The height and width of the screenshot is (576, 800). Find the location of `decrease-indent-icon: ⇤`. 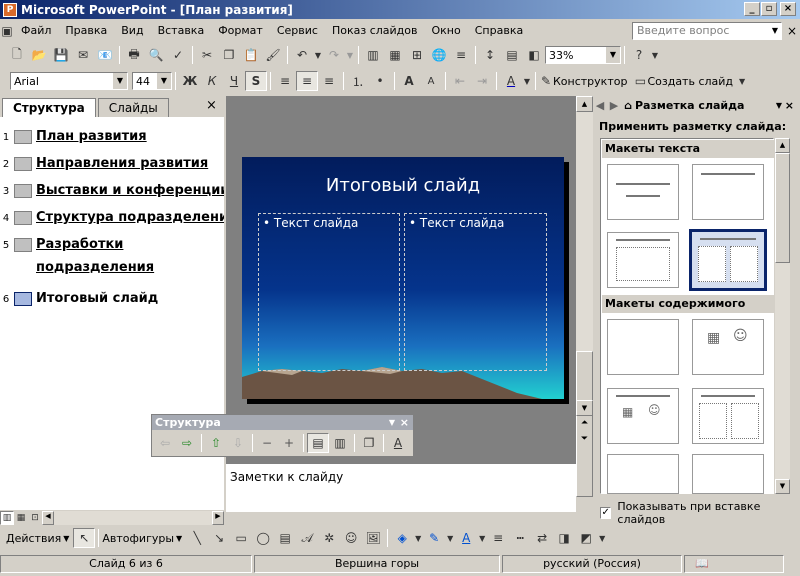

decrease-indent-icon: ⇤ is located at coordinates (460, 81).